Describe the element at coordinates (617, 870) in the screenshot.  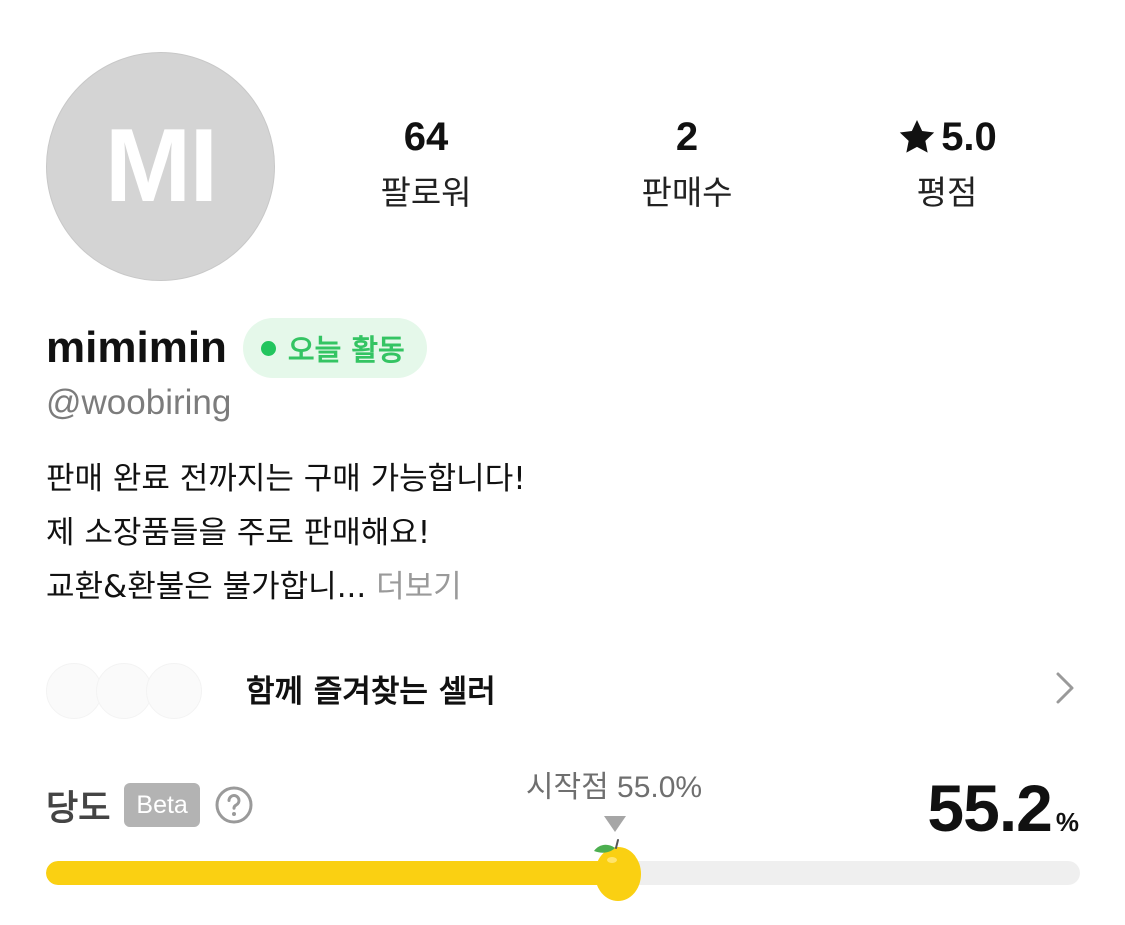
I see `lemon-icon` at that location.